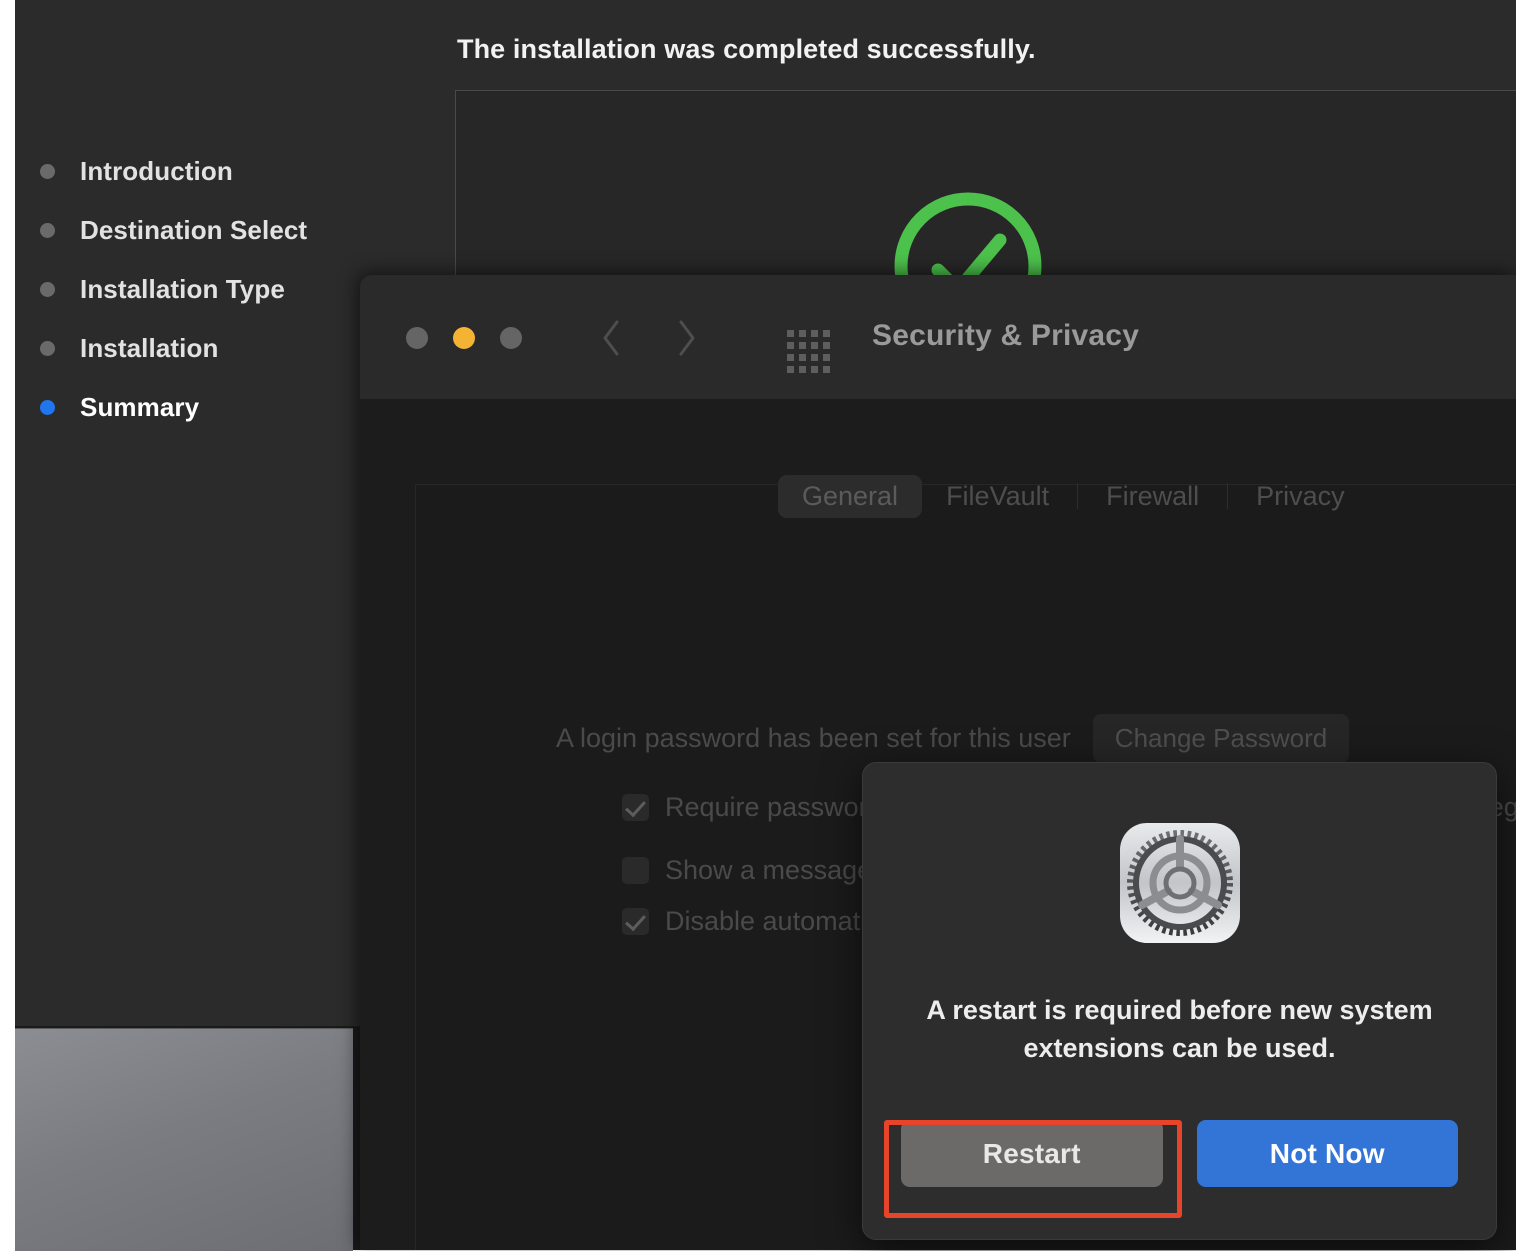 This screenshot has width=1516, height=1251. Describe the element at coordinates (194, 230) in the screenshot. I see `step-label: Destination Select` at that location.